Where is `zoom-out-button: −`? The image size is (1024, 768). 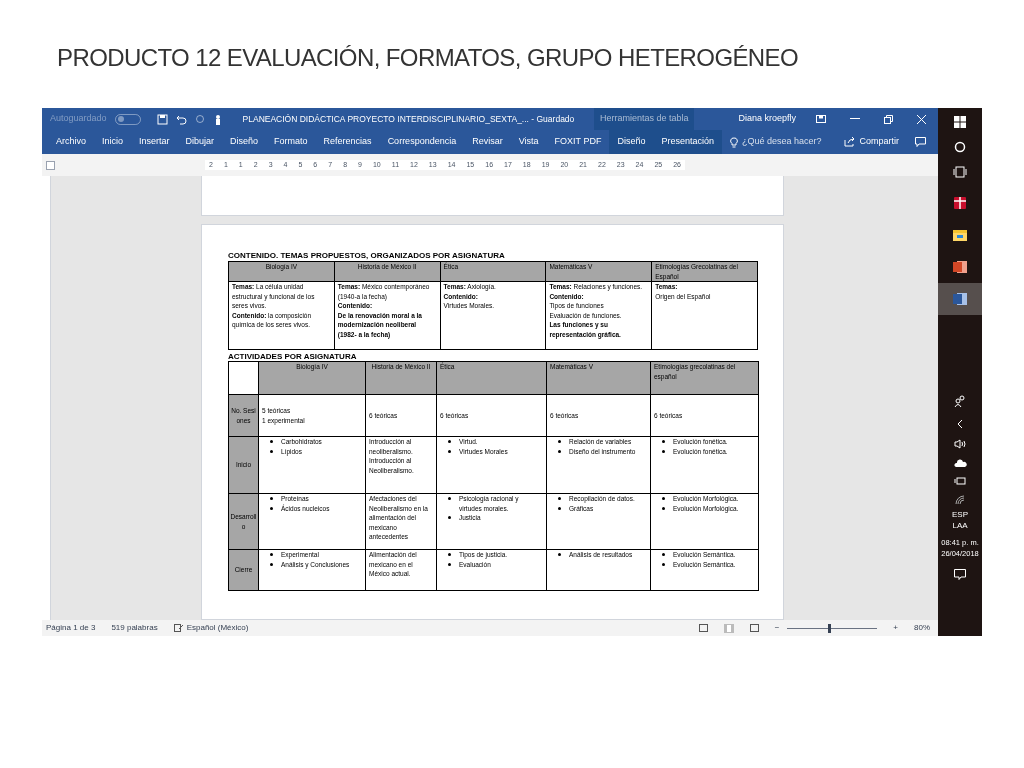
zoom-out-button: − is located at coordinates (777, 628).